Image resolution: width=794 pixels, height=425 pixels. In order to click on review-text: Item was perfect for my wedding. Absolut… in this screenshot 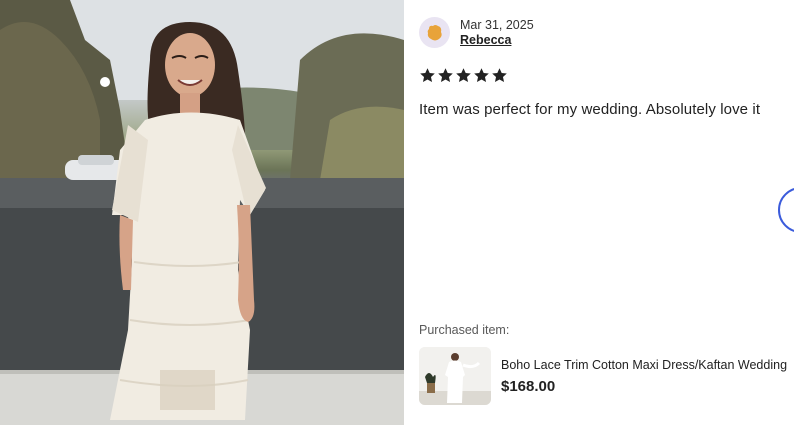, I will do `click(590, 109)`.